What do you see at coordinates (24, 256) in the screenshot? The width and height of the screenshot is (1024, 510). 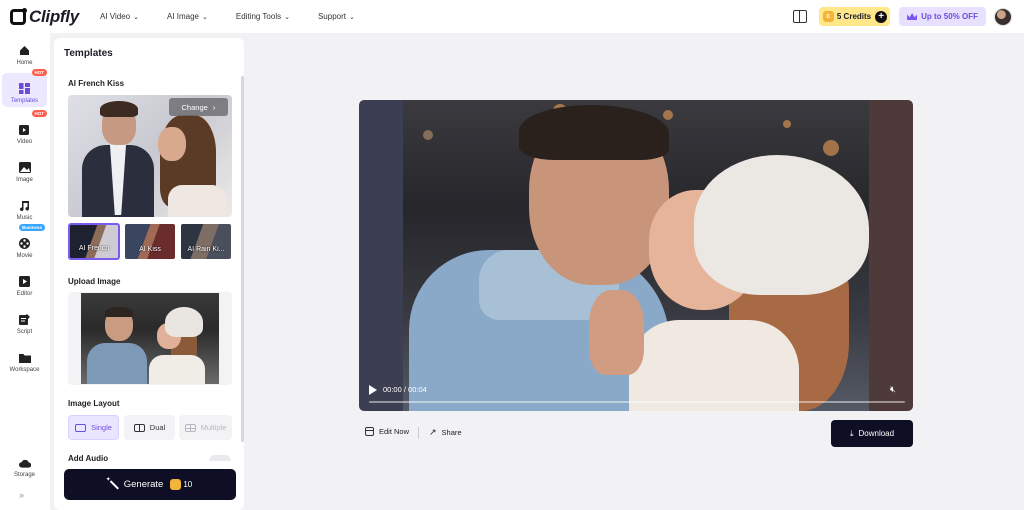 I see `sidebar-item-label: Movie` at bounding box center [24, 256].